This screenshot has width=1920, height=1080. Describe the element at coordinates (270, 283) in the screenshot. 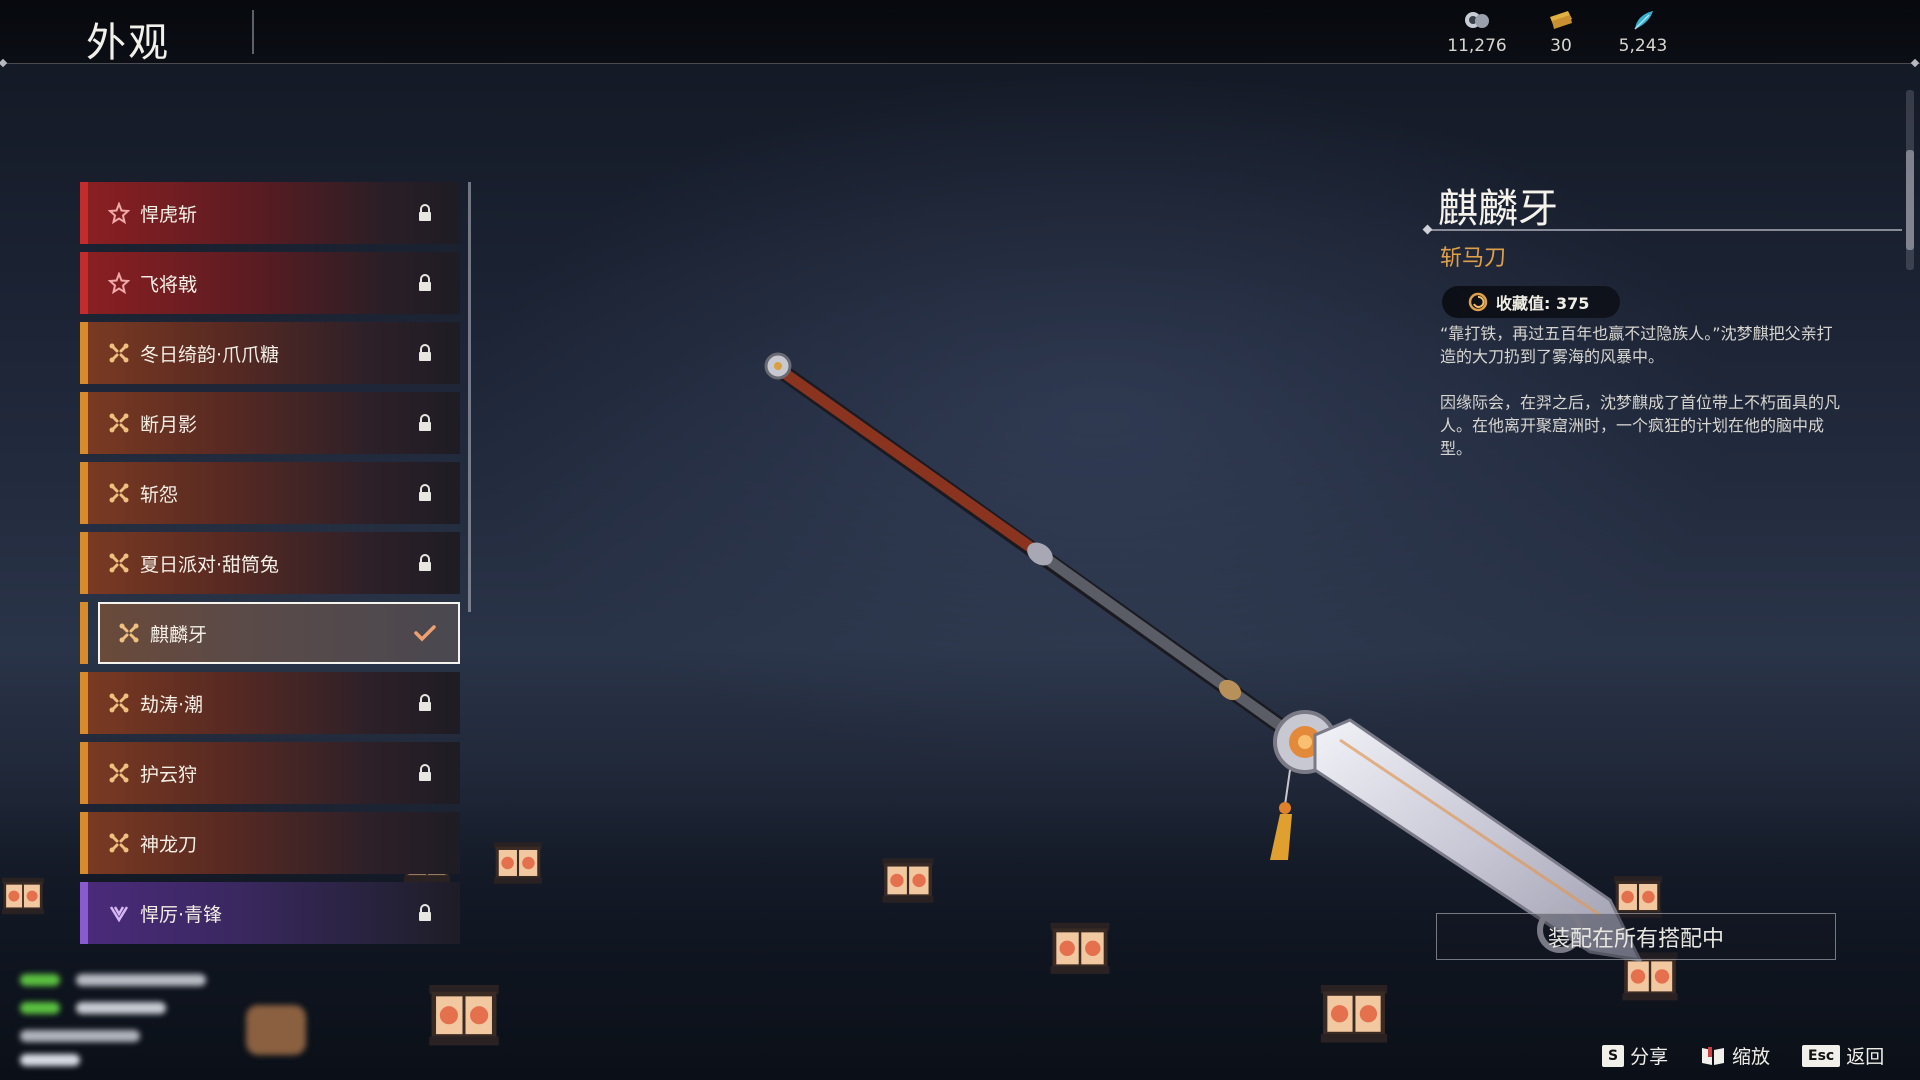

I see `skin-list-item: 飞将戟` at that location.